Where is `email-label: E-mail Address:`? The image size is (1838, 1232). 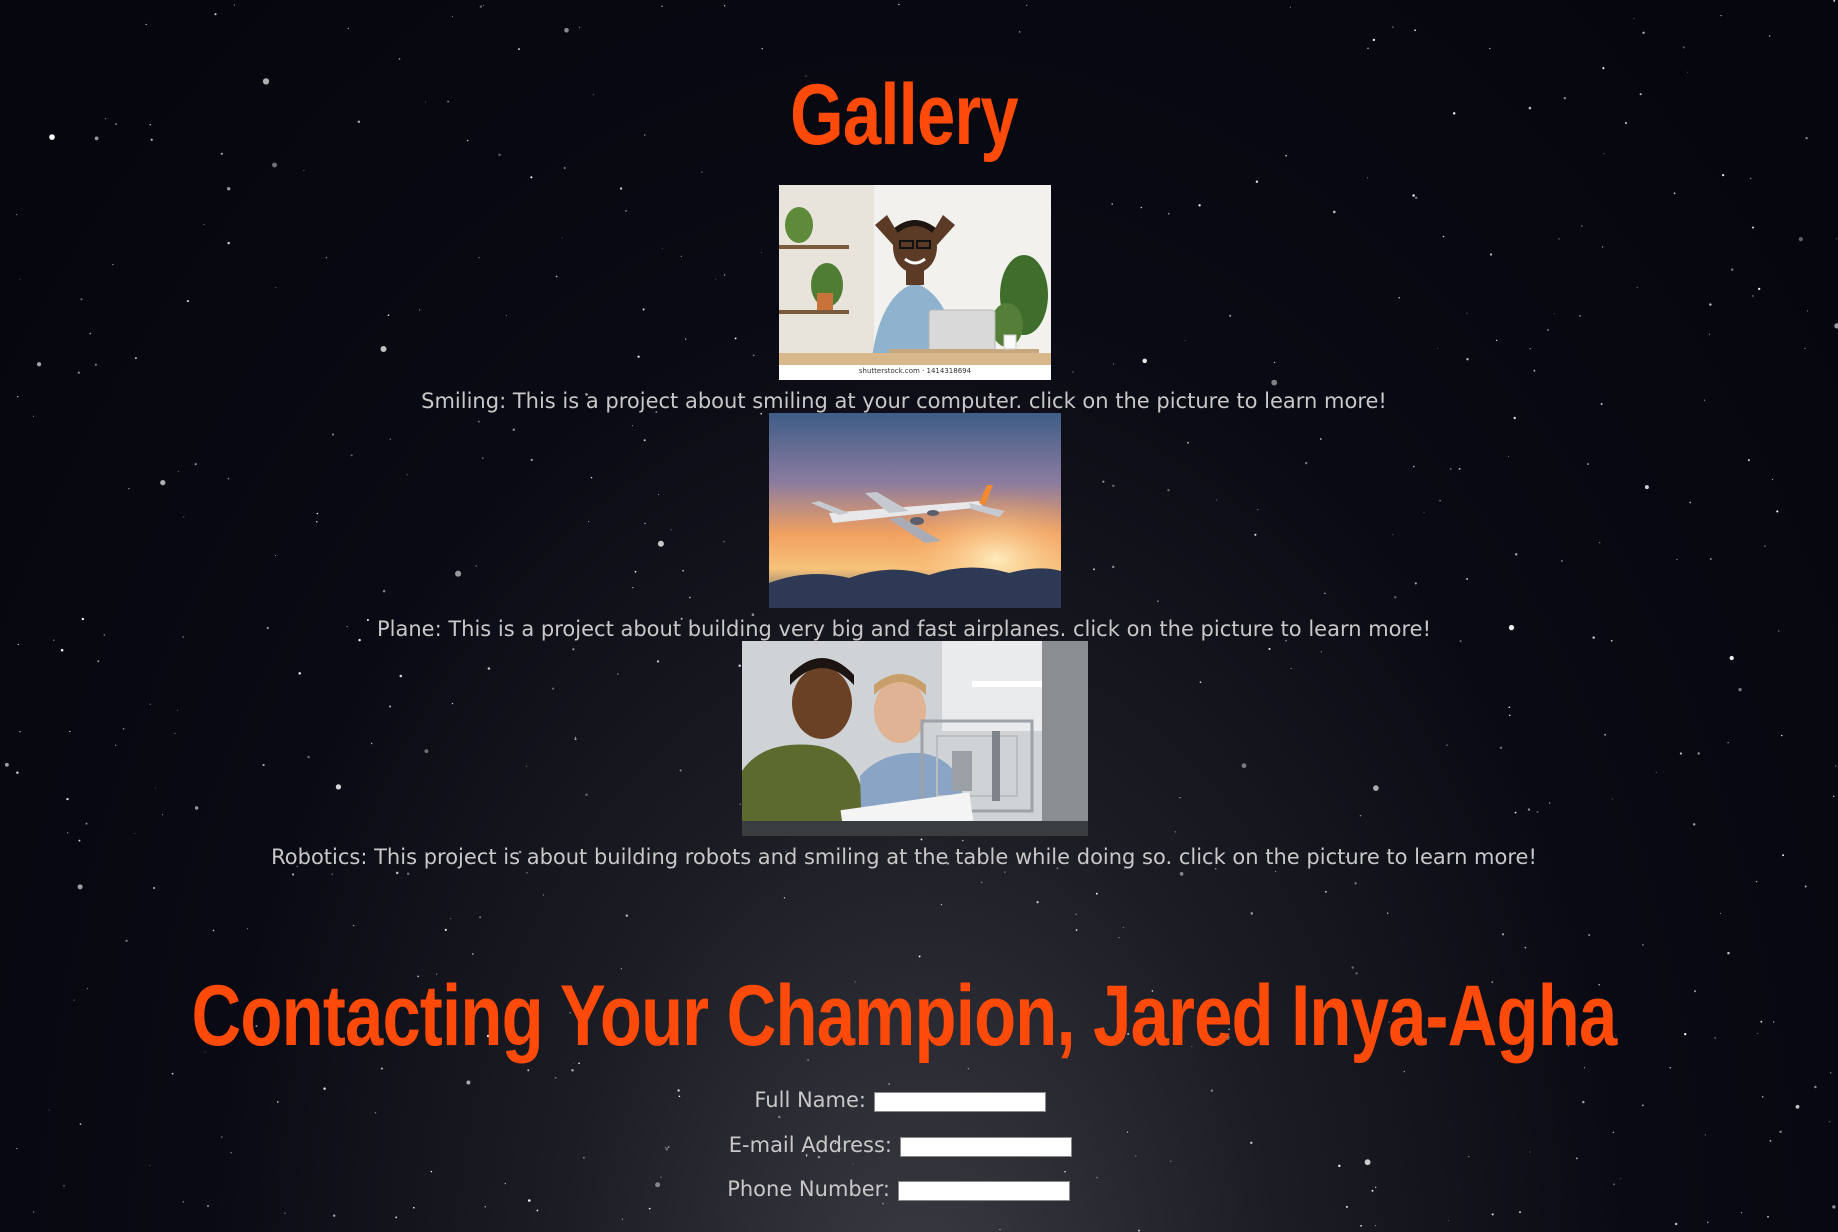
email-label: E-mail Address: is located at coordinates (810, 1145).